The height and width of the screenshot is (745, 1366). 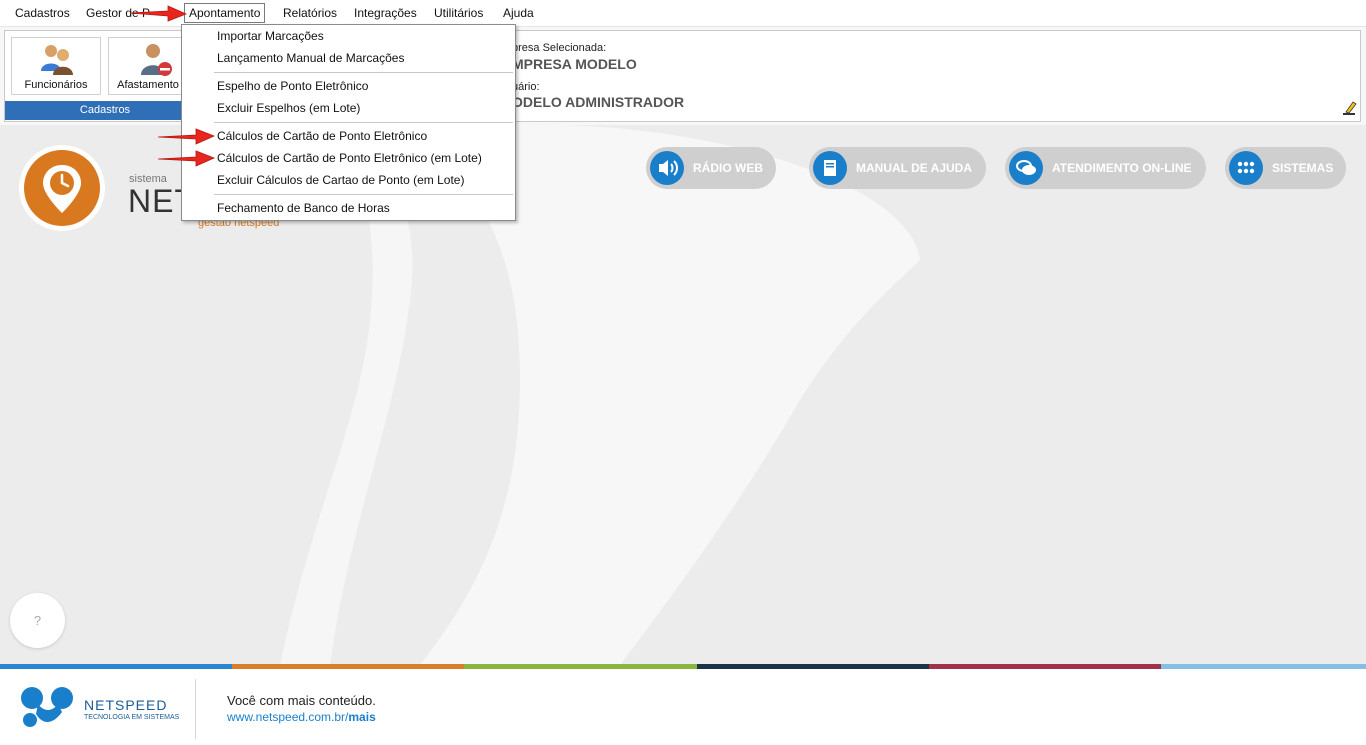 I want to click on sistemas-button: SISTEMAS, so click(x=1285, y=168).